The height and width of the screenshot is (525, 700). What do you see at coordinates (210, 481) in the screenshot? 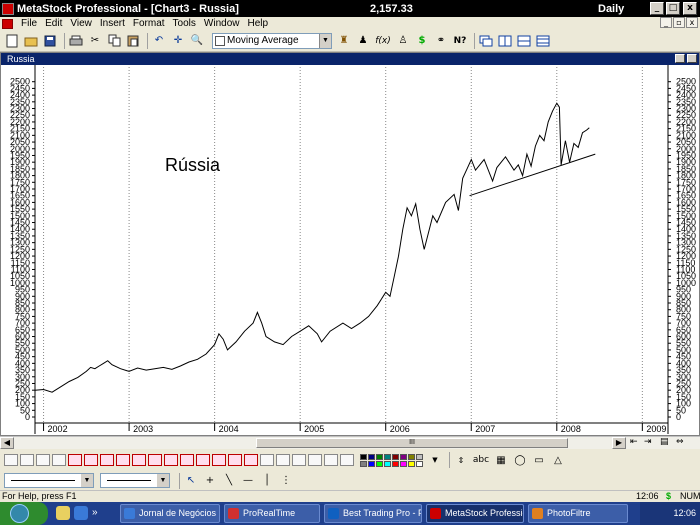
I see `crosshair-tool-icon: +` at bounding box center [210, 481].